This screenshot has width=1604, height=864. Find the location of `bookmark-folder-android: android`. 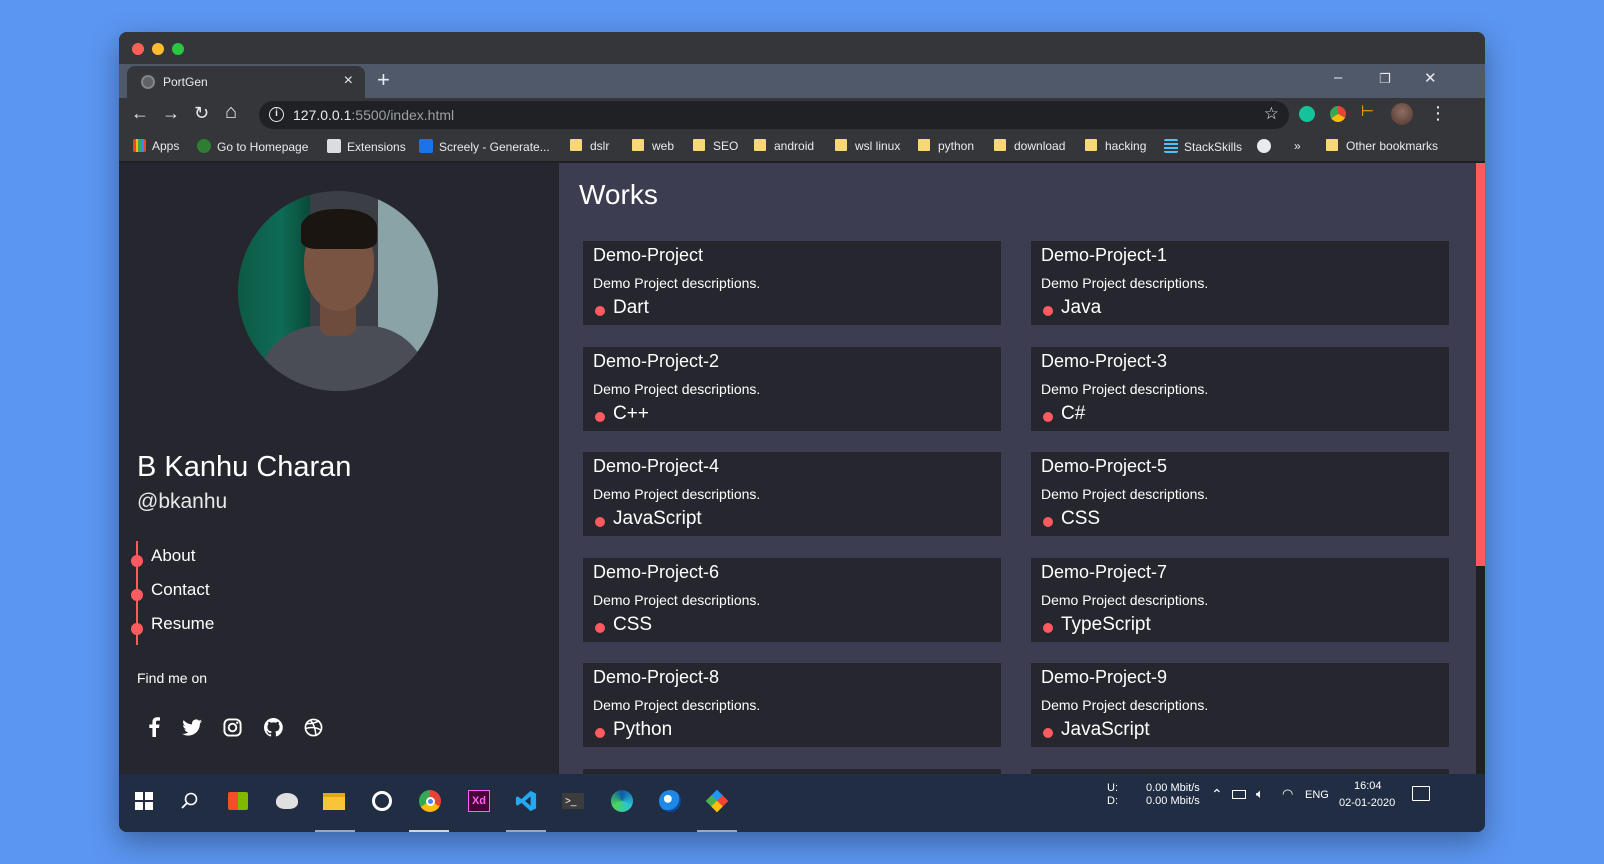

bookmark-folder-android: android is located at coordinates (784, 146).